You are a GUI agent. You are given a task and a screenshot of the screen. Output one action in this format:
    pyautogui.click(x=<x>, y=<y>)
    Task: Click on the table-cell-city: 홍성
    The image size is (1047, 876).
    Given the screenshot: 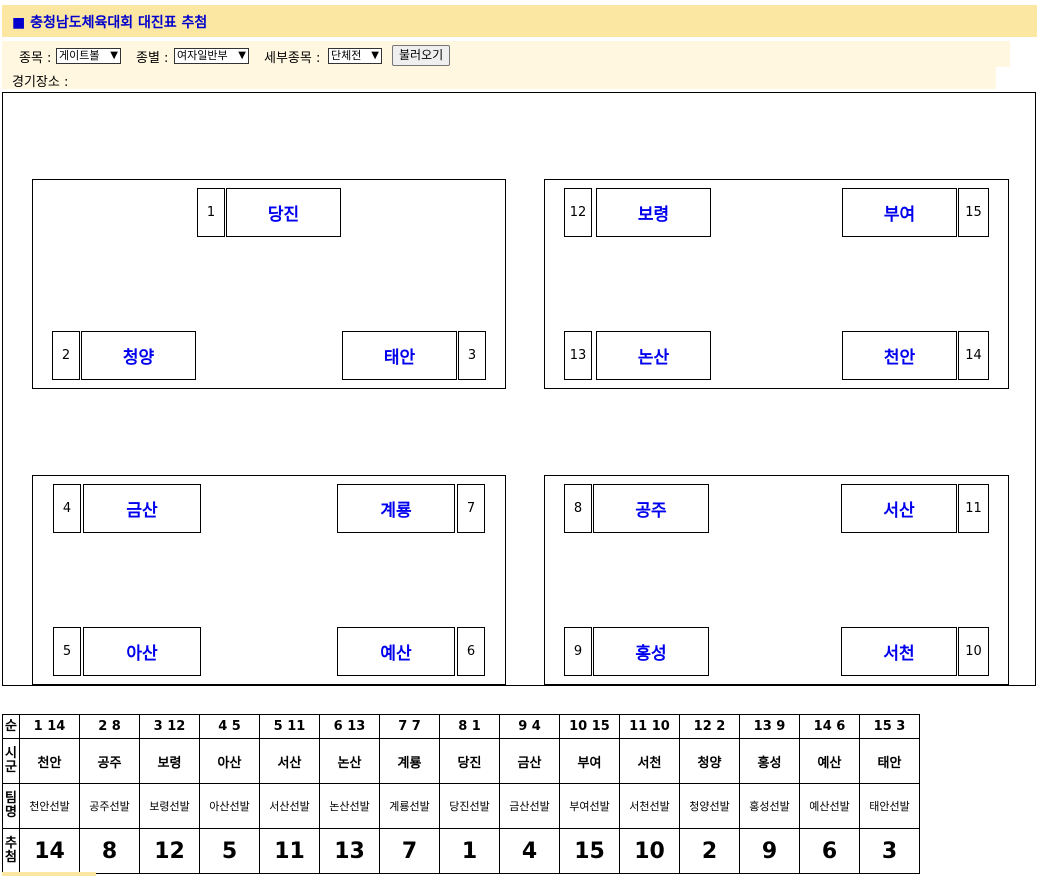 What is the action you would take?
    pyautogui.click(x=769, y=761)
    